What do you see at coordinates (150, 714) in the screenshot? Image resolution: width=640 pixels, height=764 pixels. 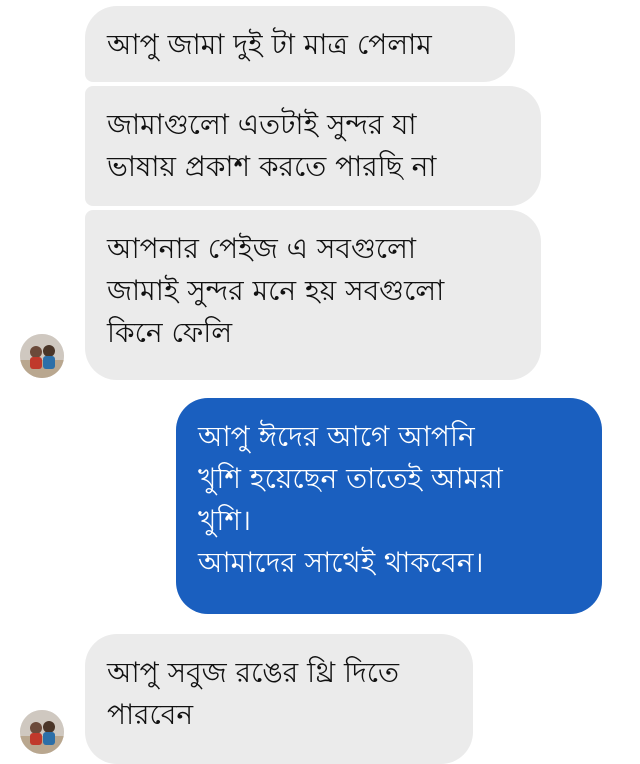 I see `message-text-line: পারবেন` at bounding box center [150, 714].